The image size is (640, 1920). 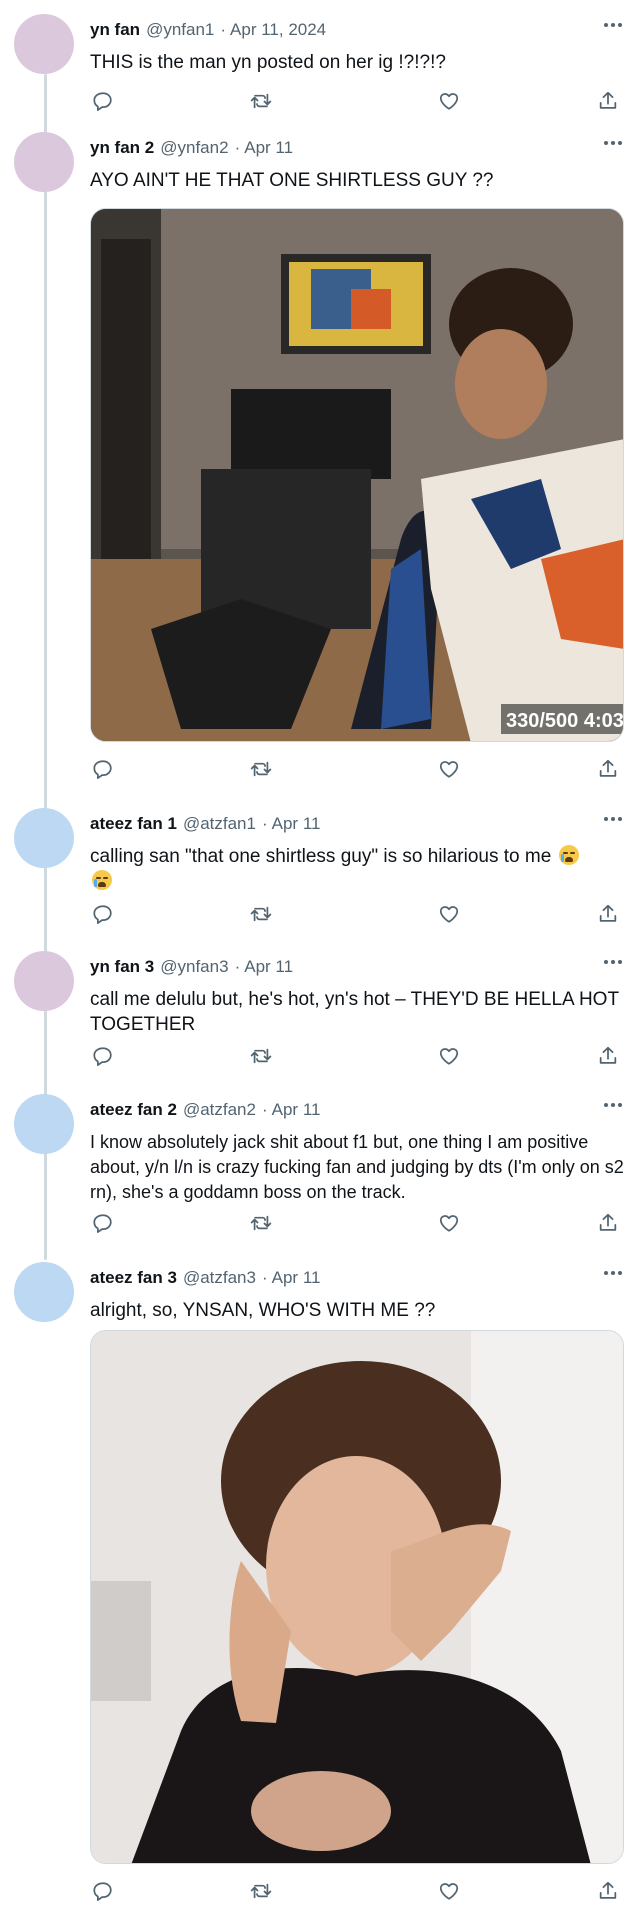 I want to click on user-handle: @ynfan2, so click(x=194, y=147).